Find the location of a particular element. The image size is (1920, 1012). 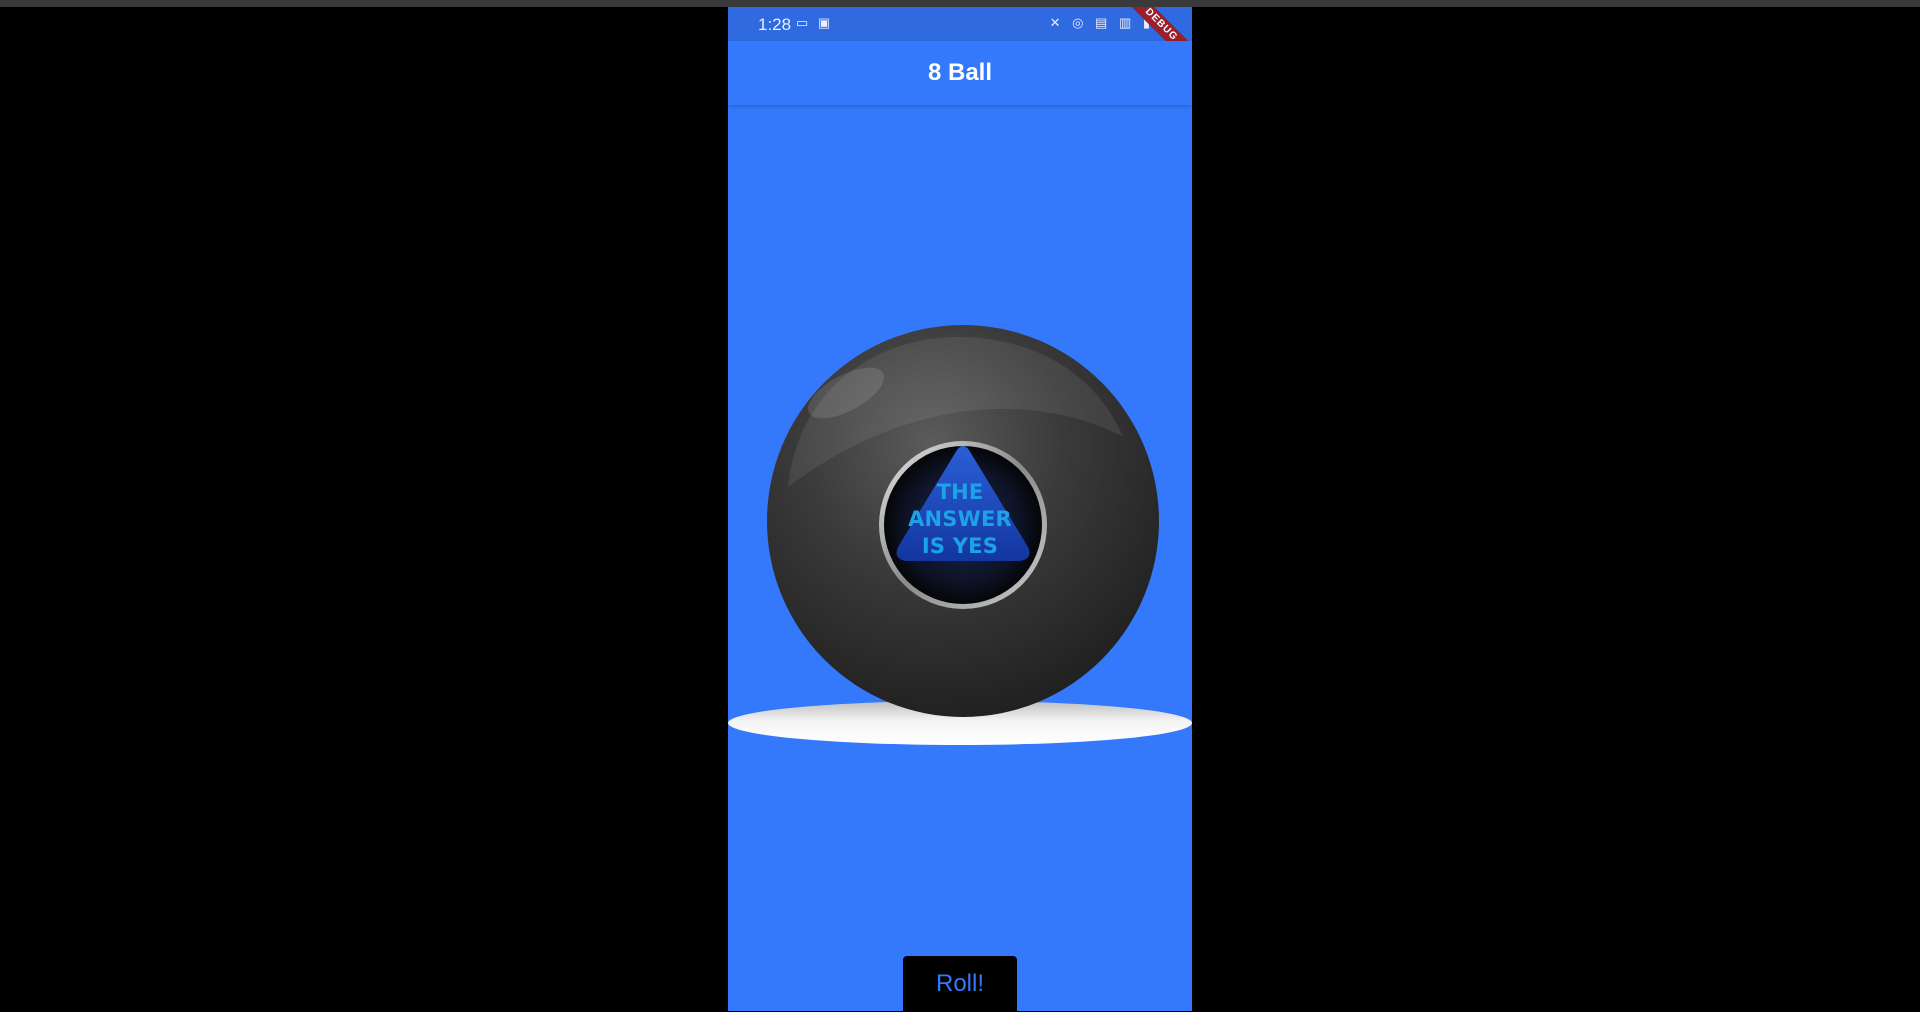

answer-text: THE ANSWER IS YES is located at coordinates (960, 519).